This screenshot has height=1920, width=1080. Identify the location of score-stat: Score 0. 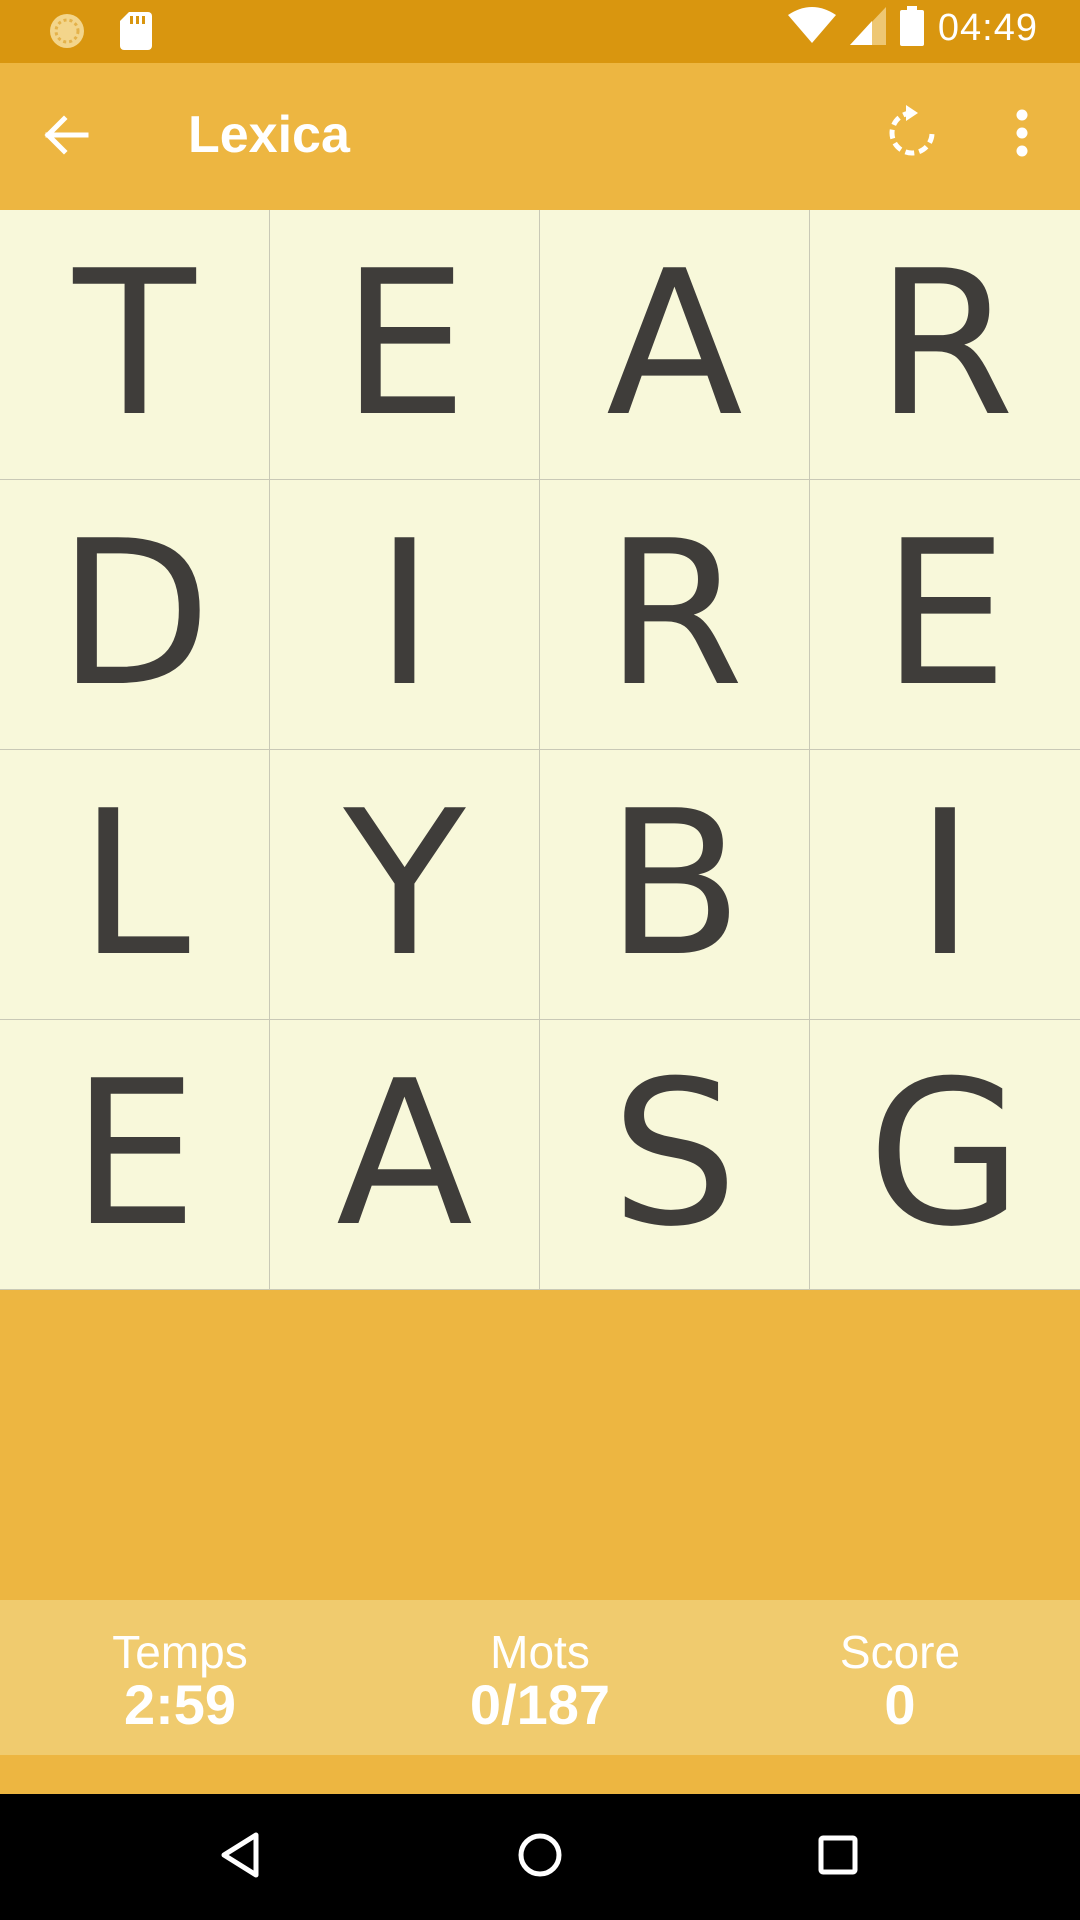
(900, 1681).